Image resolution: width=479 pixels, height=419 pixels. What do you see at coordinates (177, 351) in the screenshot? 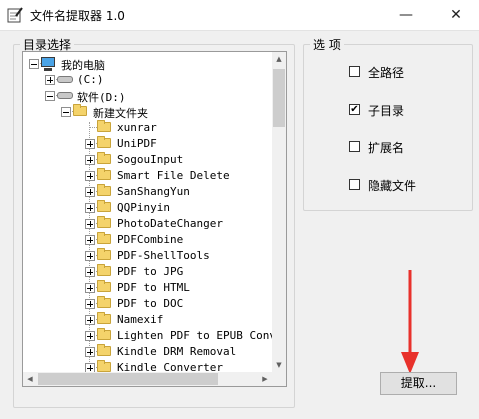
I see `tree-item-label: Kindle DRM Removal` at bounding box center [177, 351].